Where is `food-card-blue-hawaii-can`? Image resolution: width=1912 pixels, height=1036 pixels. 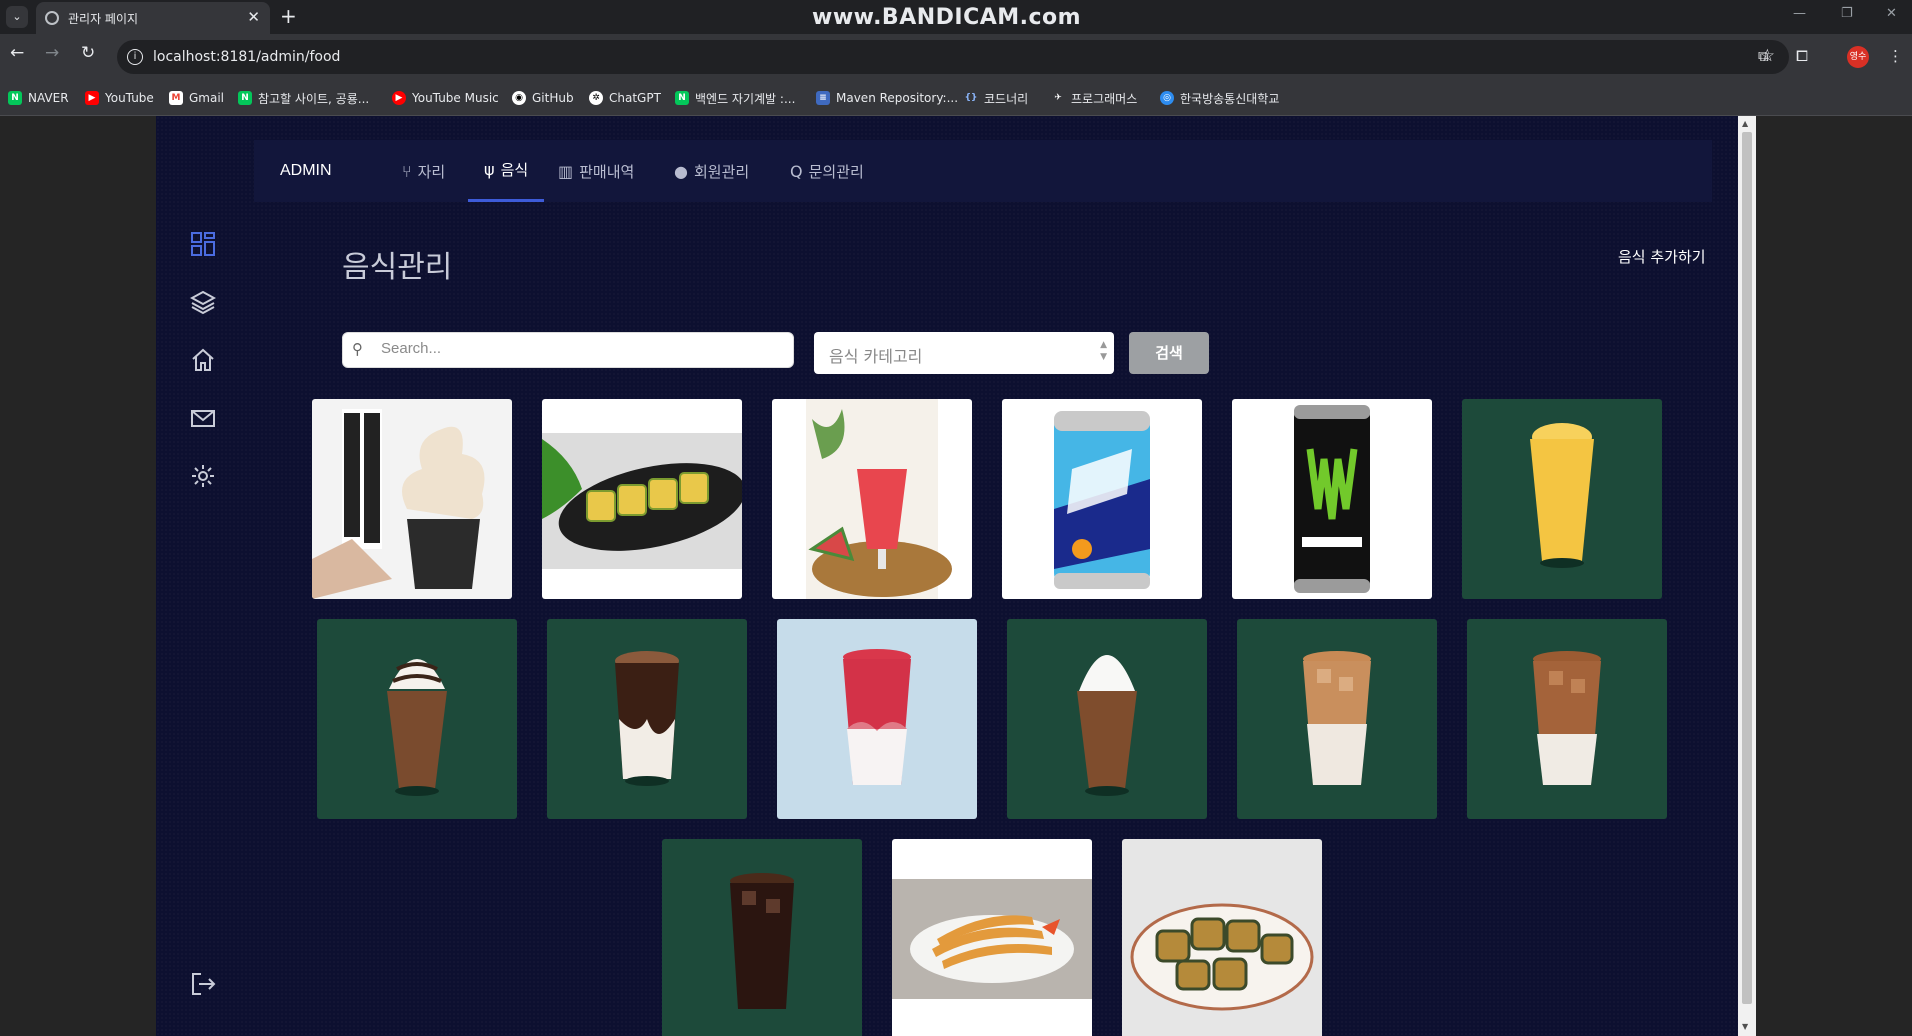
food-card-blue-hawaii-can is located at coordinates (1102, 499).